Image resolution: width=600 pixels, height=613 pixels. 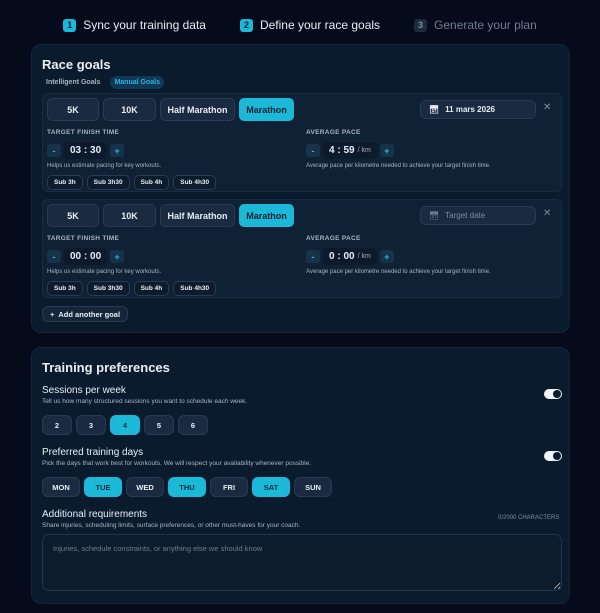 I want to click on pace-value: 0 : 00/ km, so click(x=350, y=256).